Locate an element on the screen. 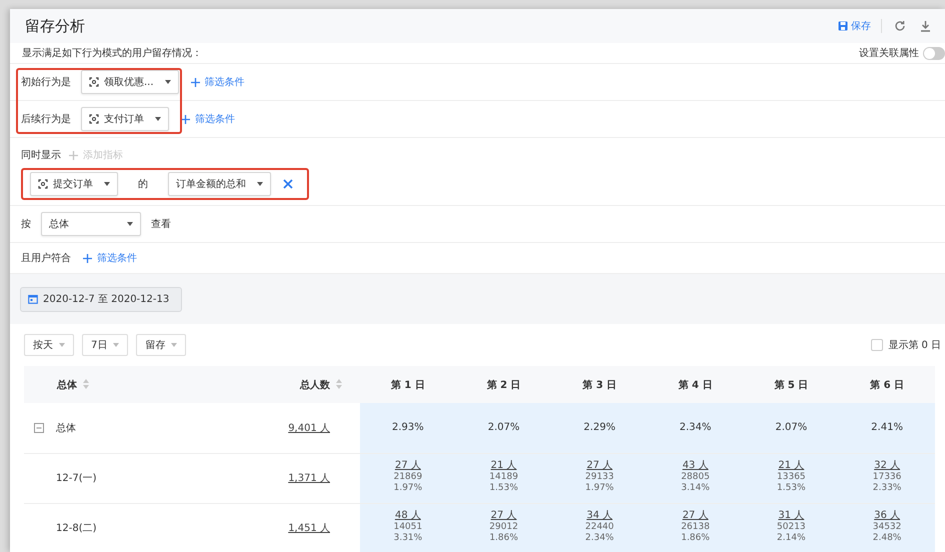  retention-rate: 2.41% is located at coordinates (887, 428).